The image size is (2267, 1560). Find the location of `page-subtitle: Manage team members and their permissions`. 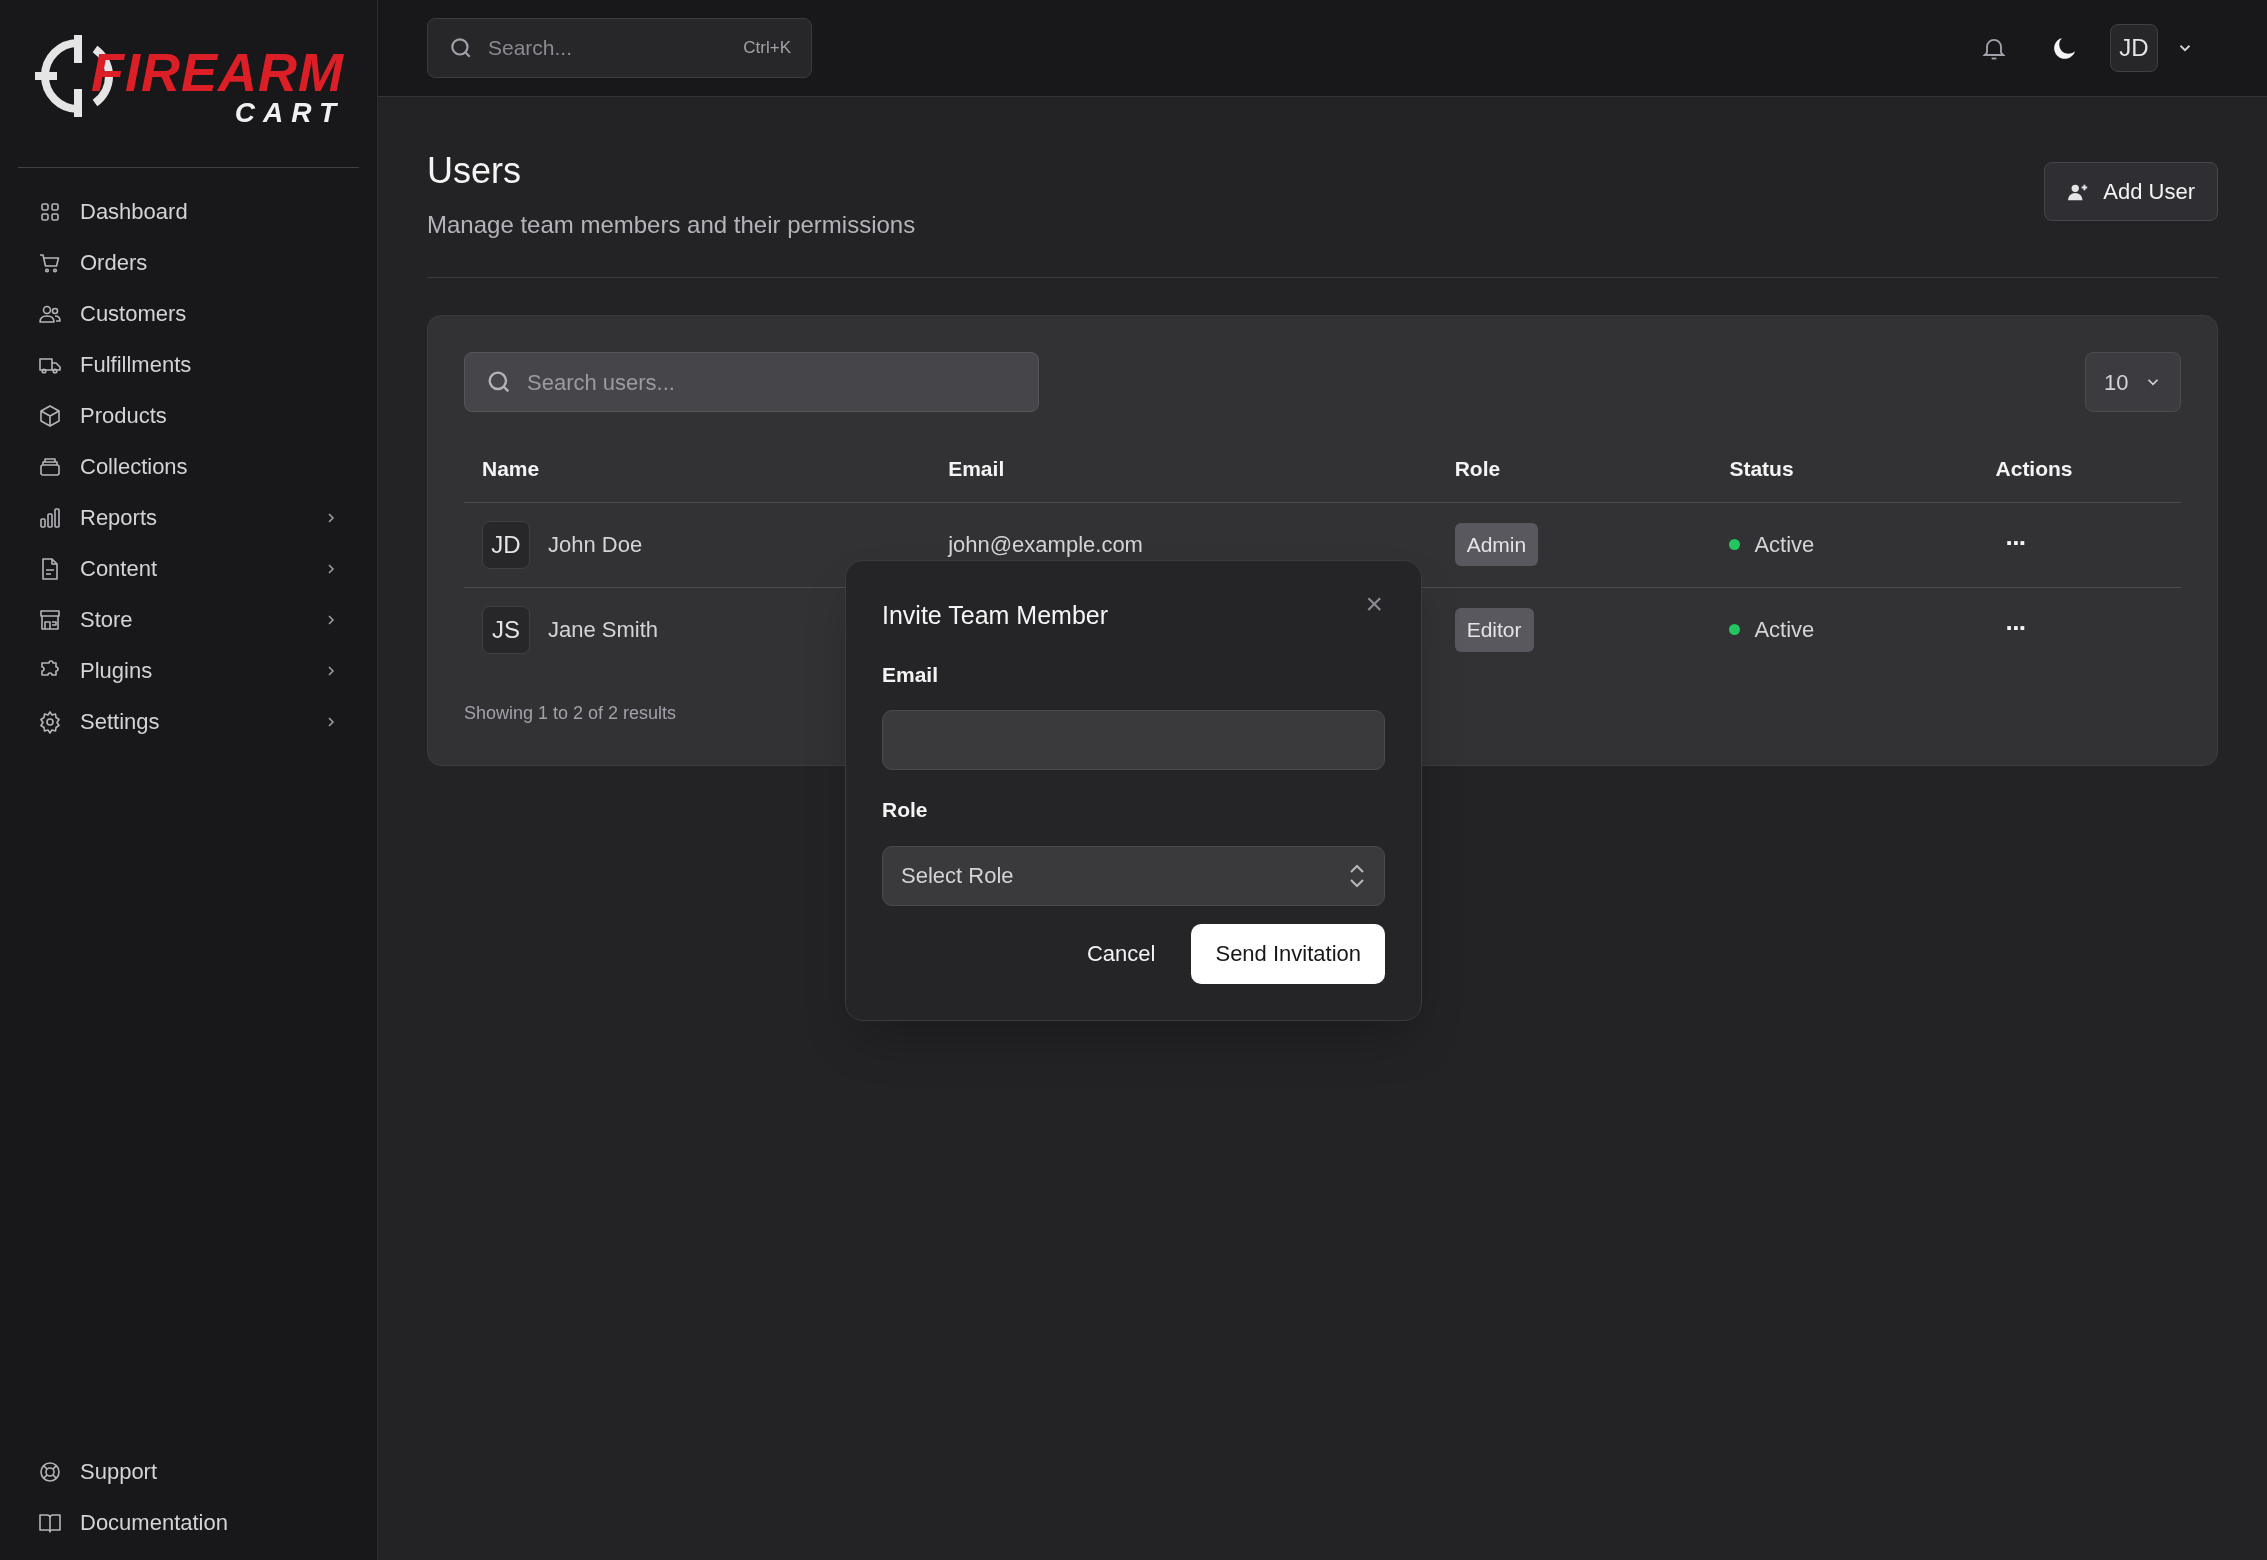

page-subtitle: Manage team members and their permissions is located at coordinates (671, 225).